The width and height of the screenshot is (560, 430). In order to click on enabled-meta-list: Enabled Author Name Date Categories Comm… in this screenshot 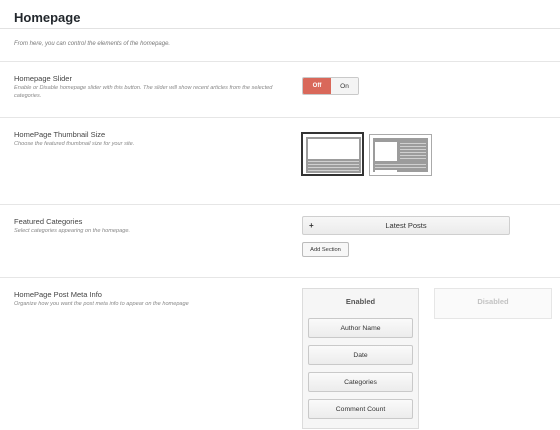, I will do `click(360, 358)`.